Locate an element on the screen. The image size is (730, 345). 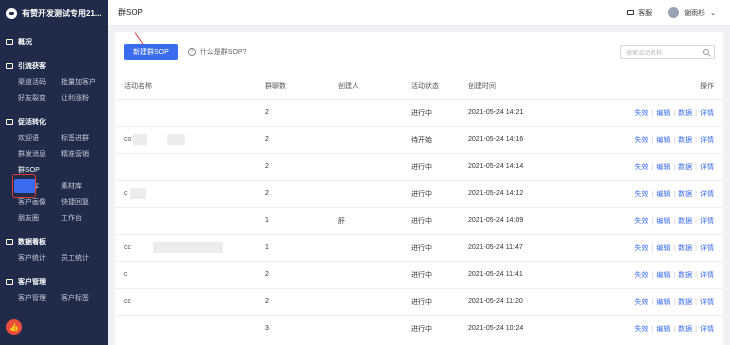
cell-time: 2021-05-24 10:24 is located at coordinates (538, 328).